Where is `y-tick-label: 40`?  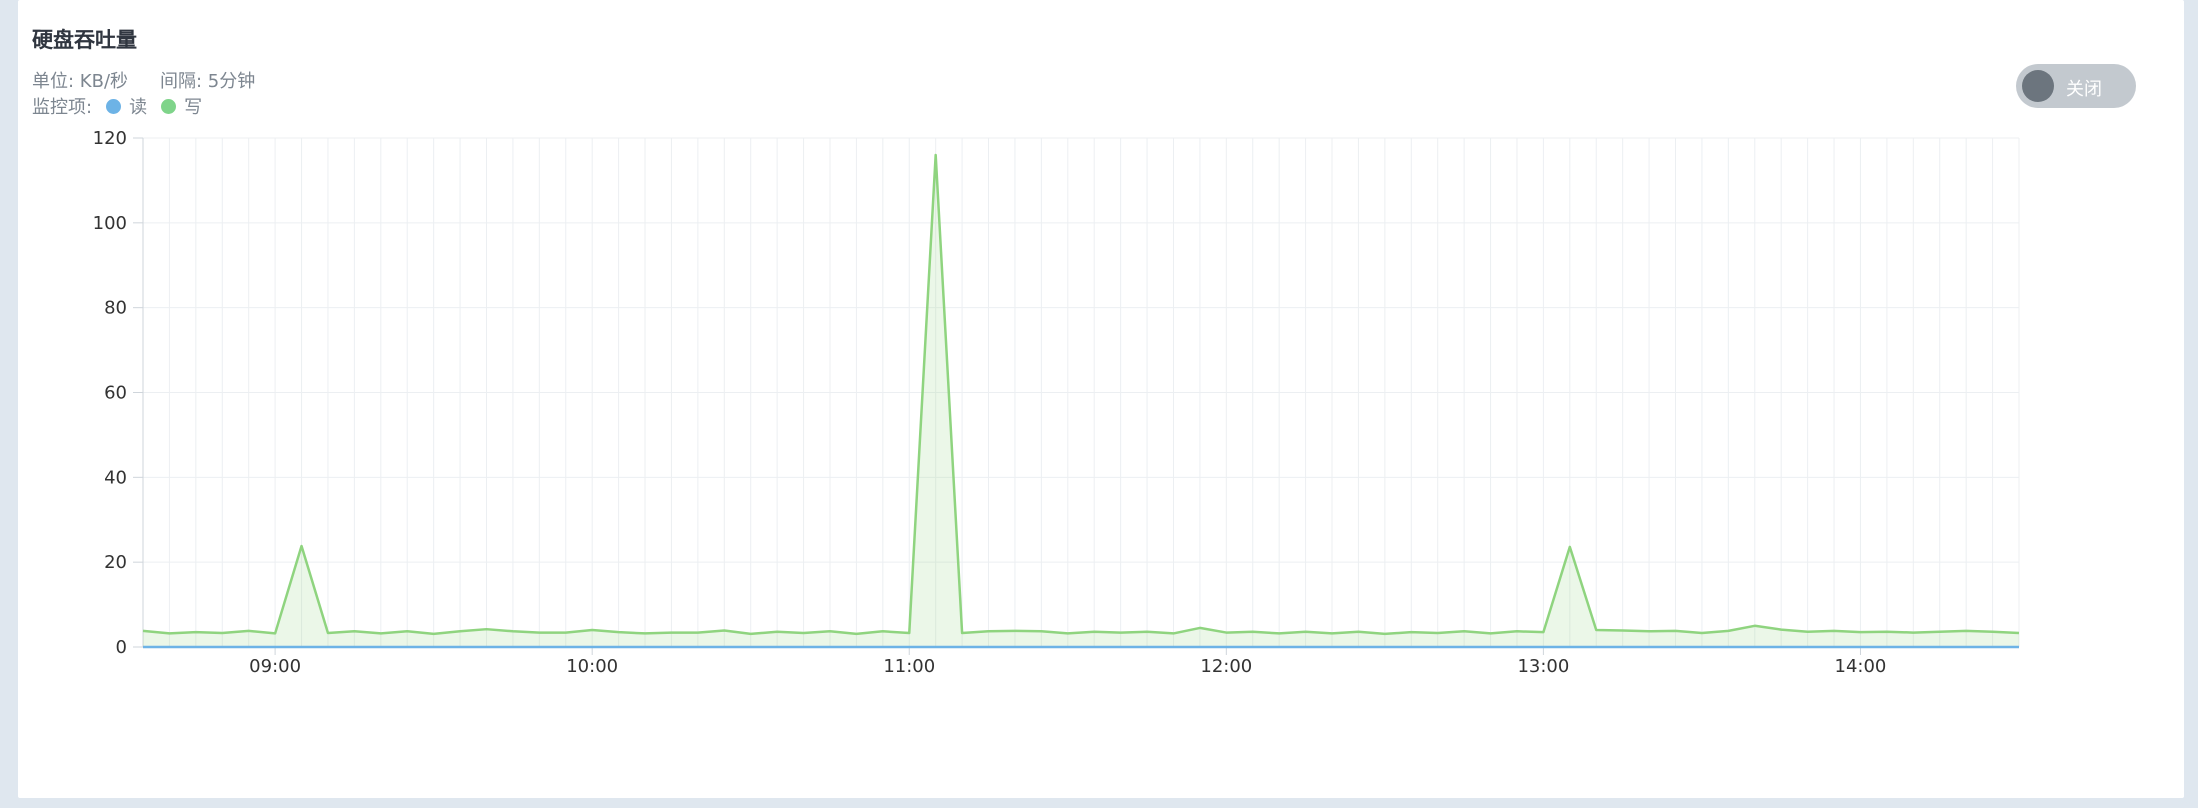
y-tick-label: 40 is located at coordinates (115, 477).